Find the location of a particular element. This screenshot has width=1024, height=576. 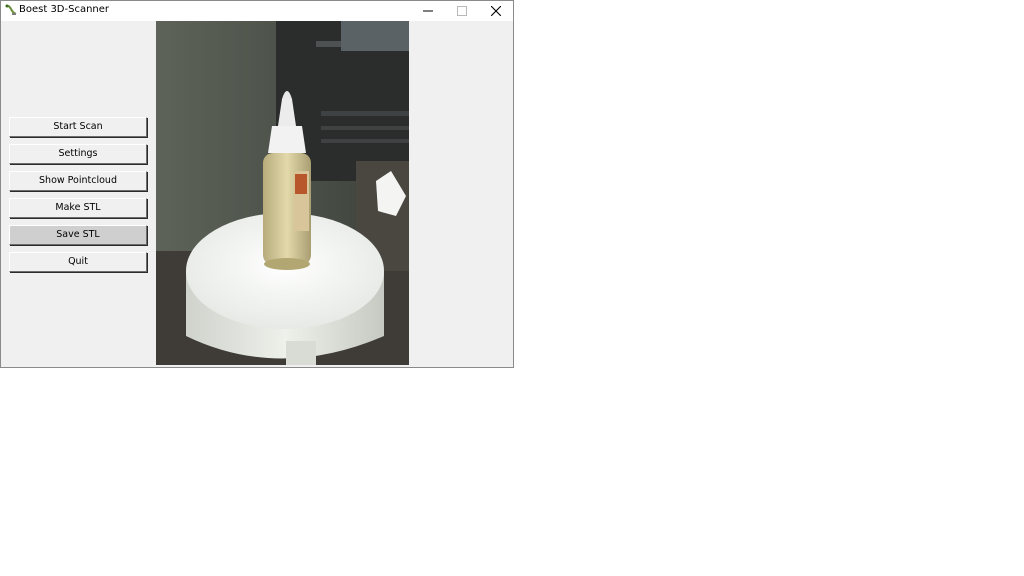

app-icon is located at coordinates (11, 9).